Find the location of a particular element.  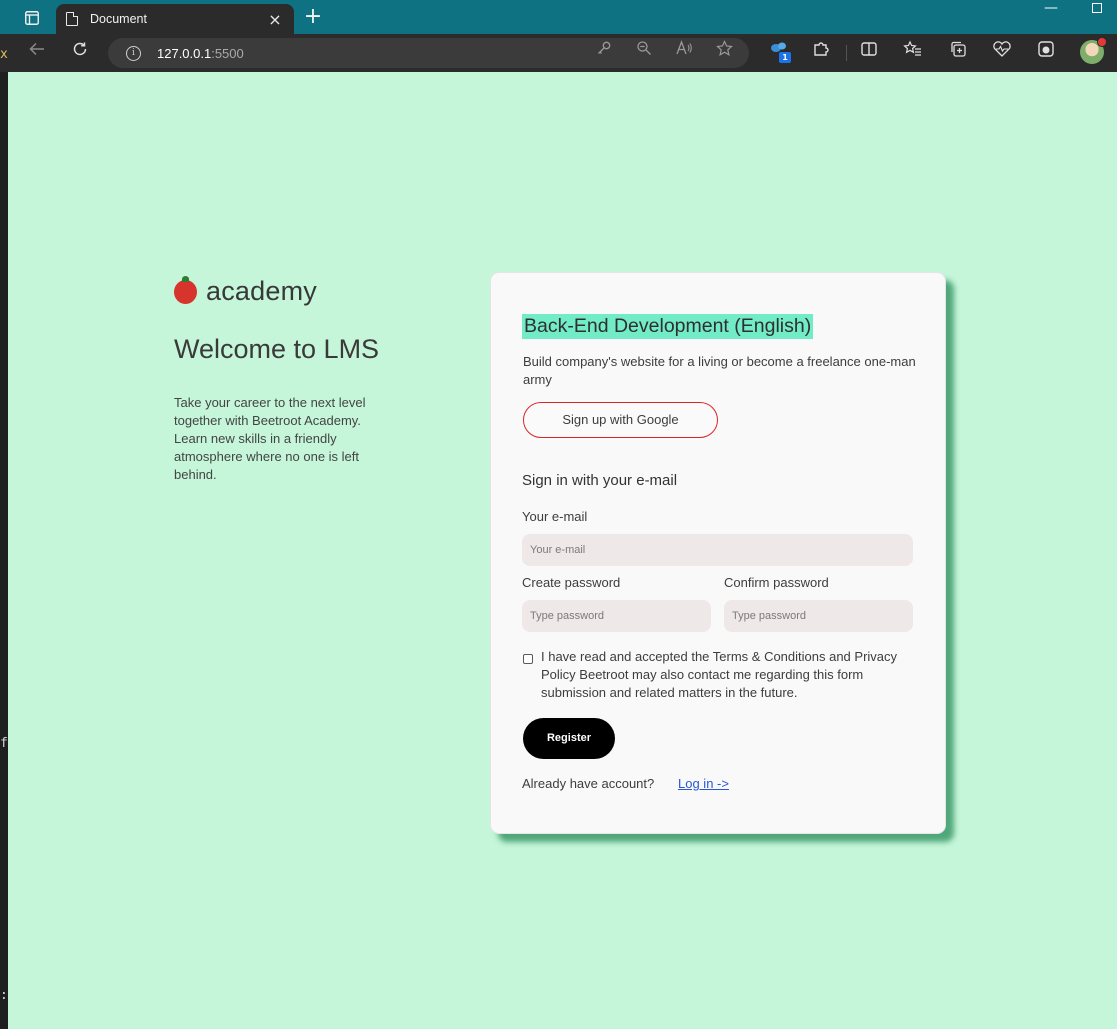

favorite-star-icon is located at coordinates (724, 50).